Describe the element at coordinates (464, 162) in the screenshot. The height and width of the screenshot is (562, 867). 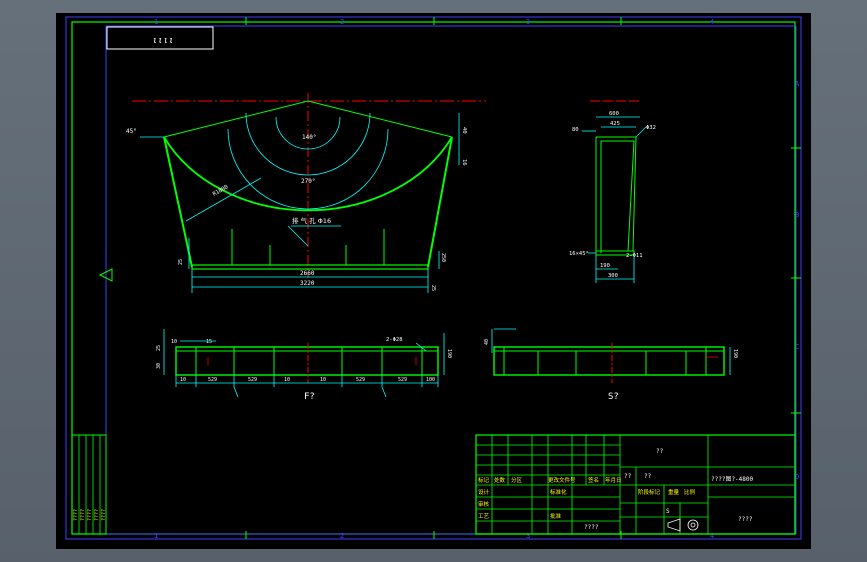
I see `dim-top-right-b: 16` at that location.